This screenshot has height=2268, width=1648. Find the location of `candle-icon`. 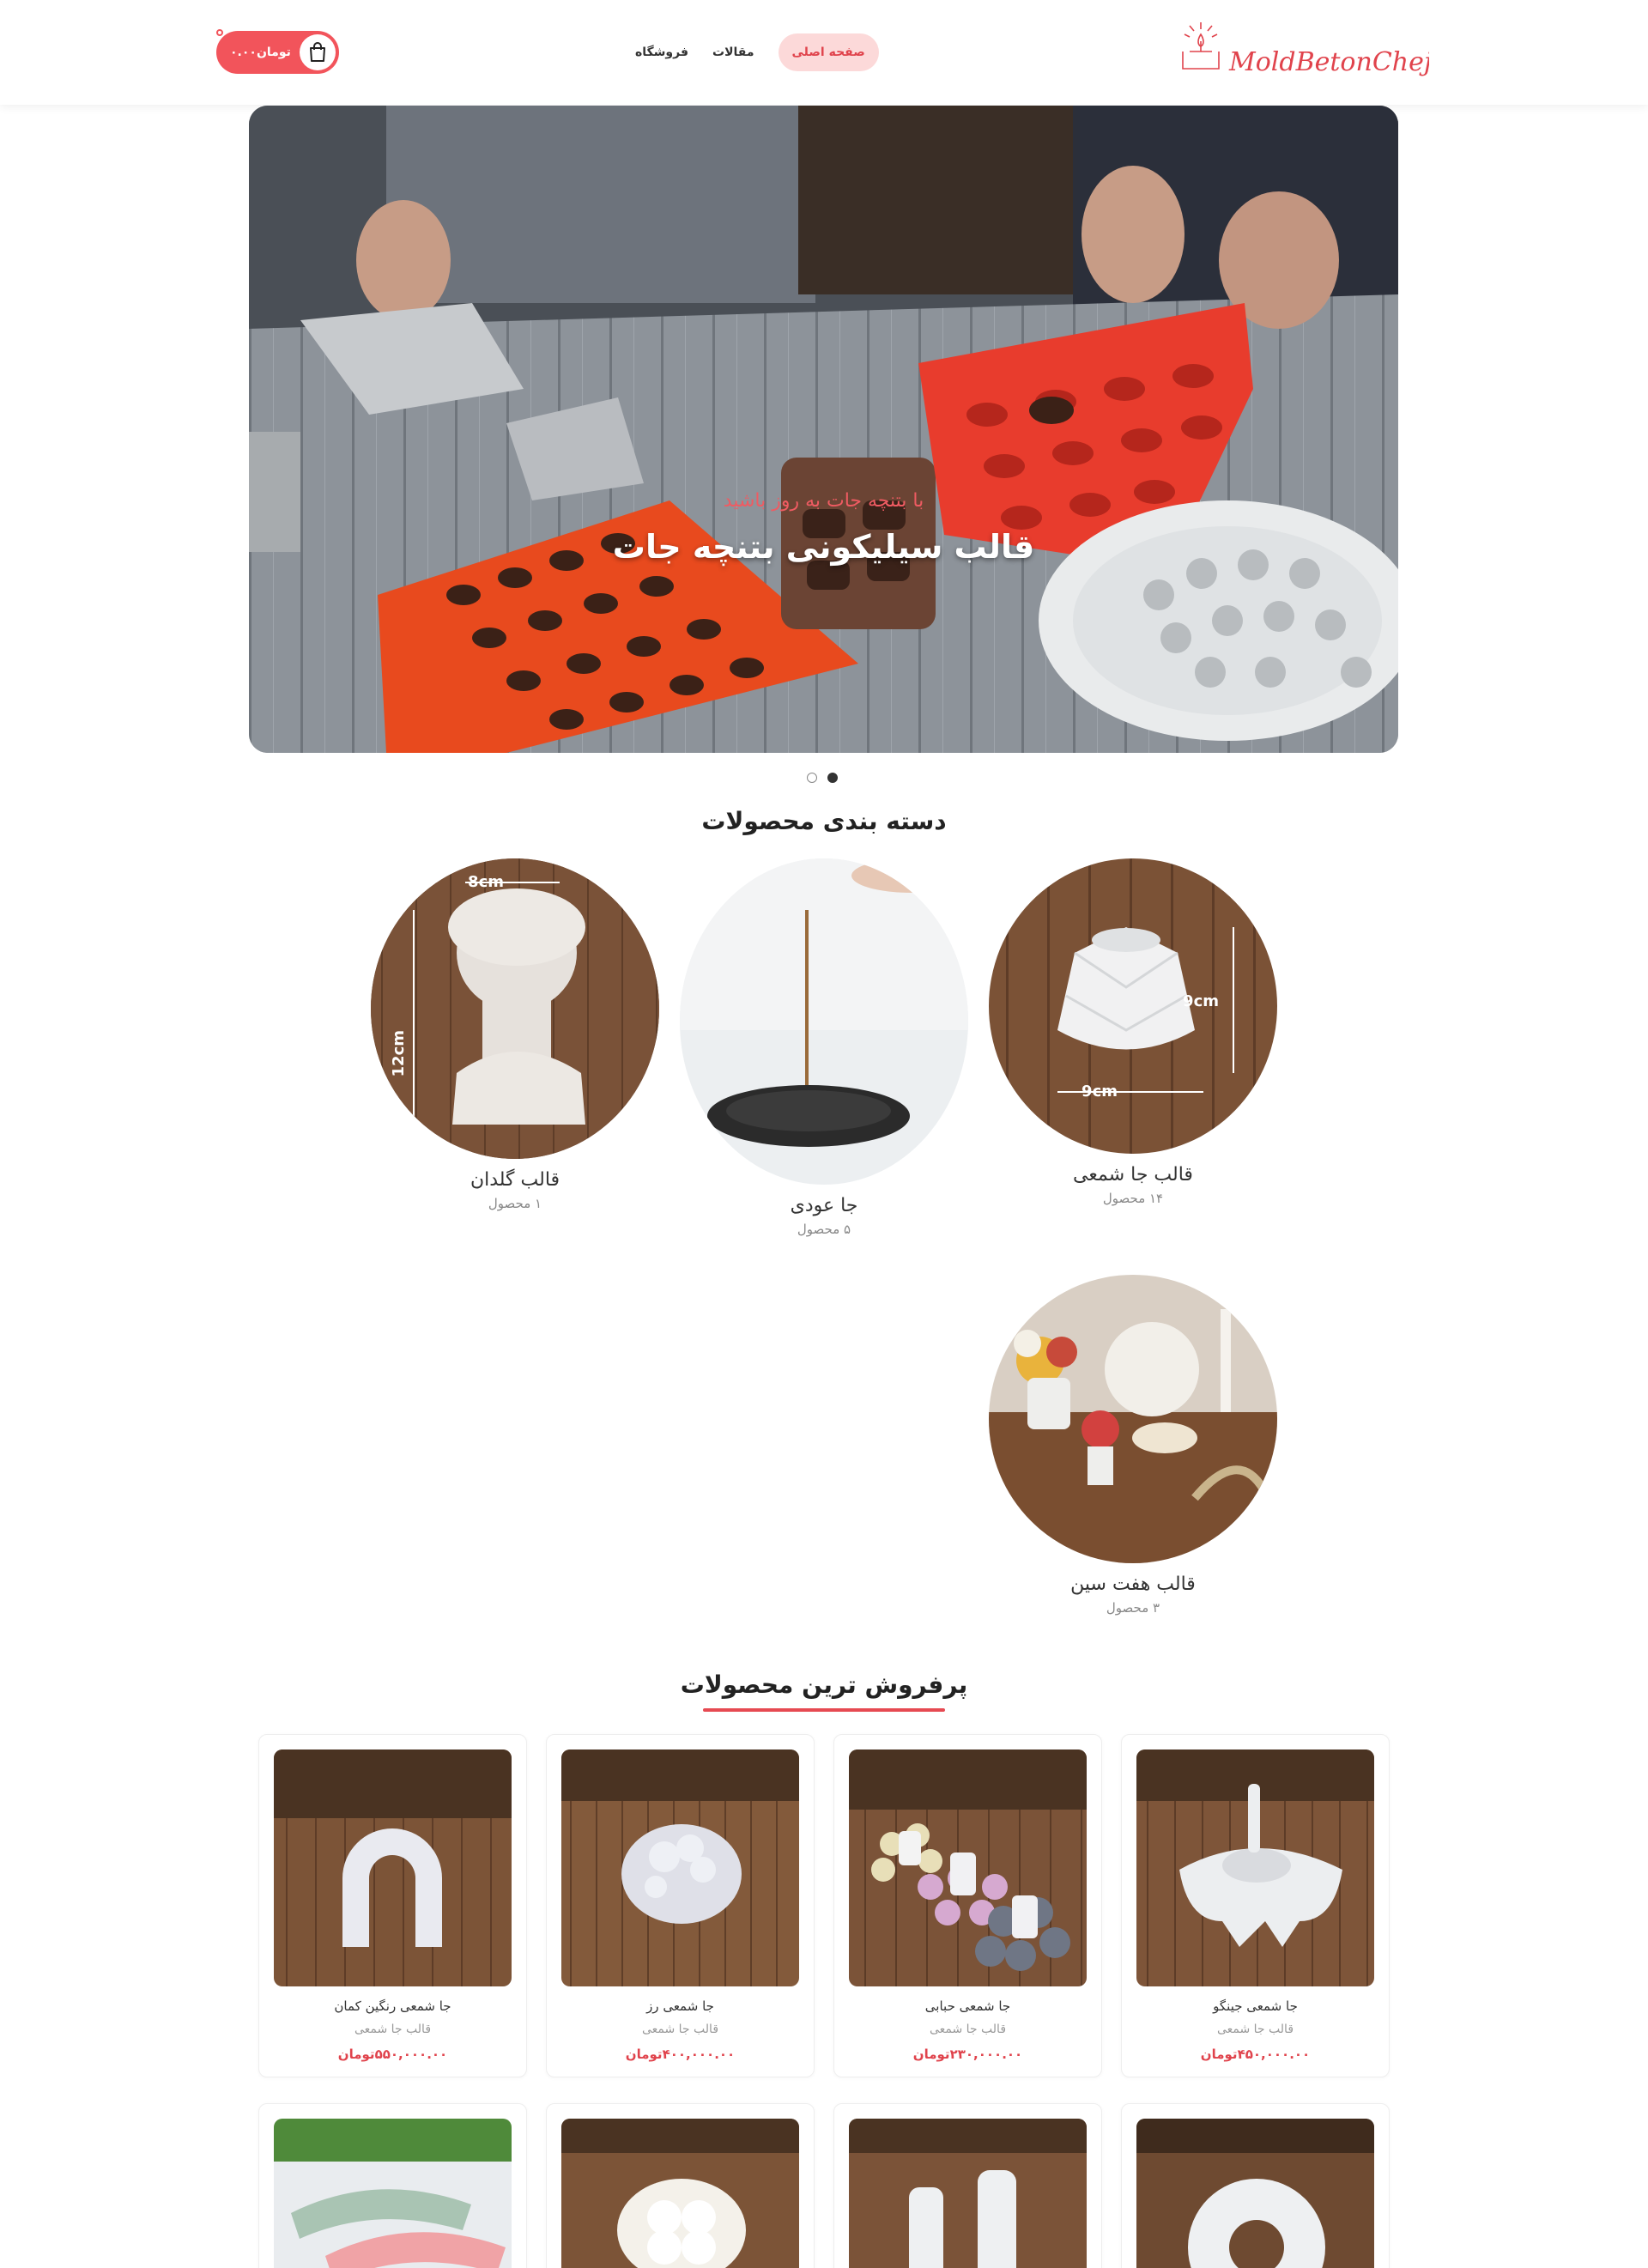

candle-icon is located at coordinates (1201, 46).